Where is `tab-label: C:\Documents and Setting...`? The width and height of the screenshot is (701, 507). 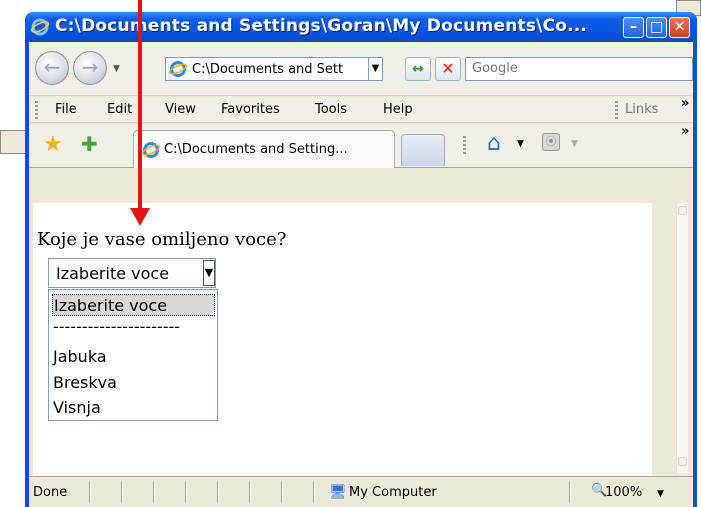
tab-label: C:\Documents and Setting... is located at coordinates (256, 149).